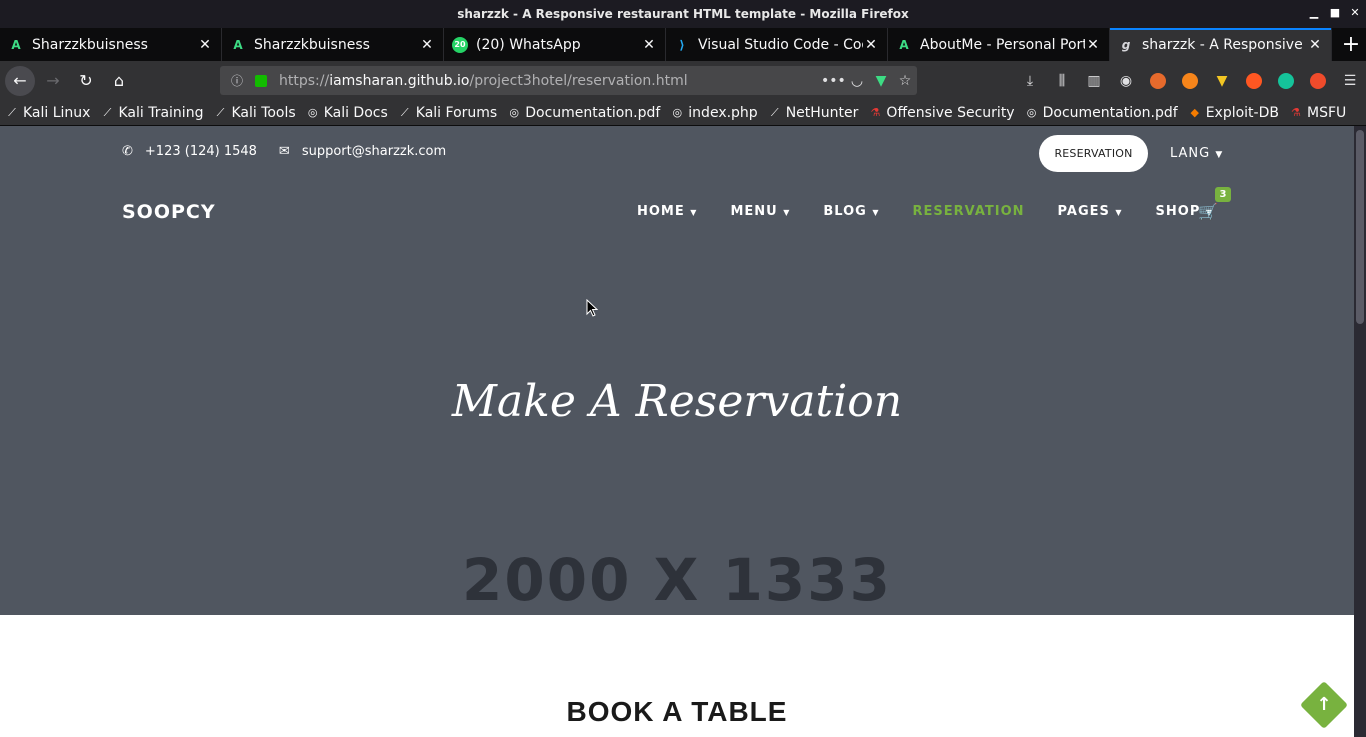 The image size is (1366, 737). What do you see at coordinates (447, 113) in the screenshot?
I see `bookmark-item: ⟋ Kali Forums` at bounding box center [447, 113].